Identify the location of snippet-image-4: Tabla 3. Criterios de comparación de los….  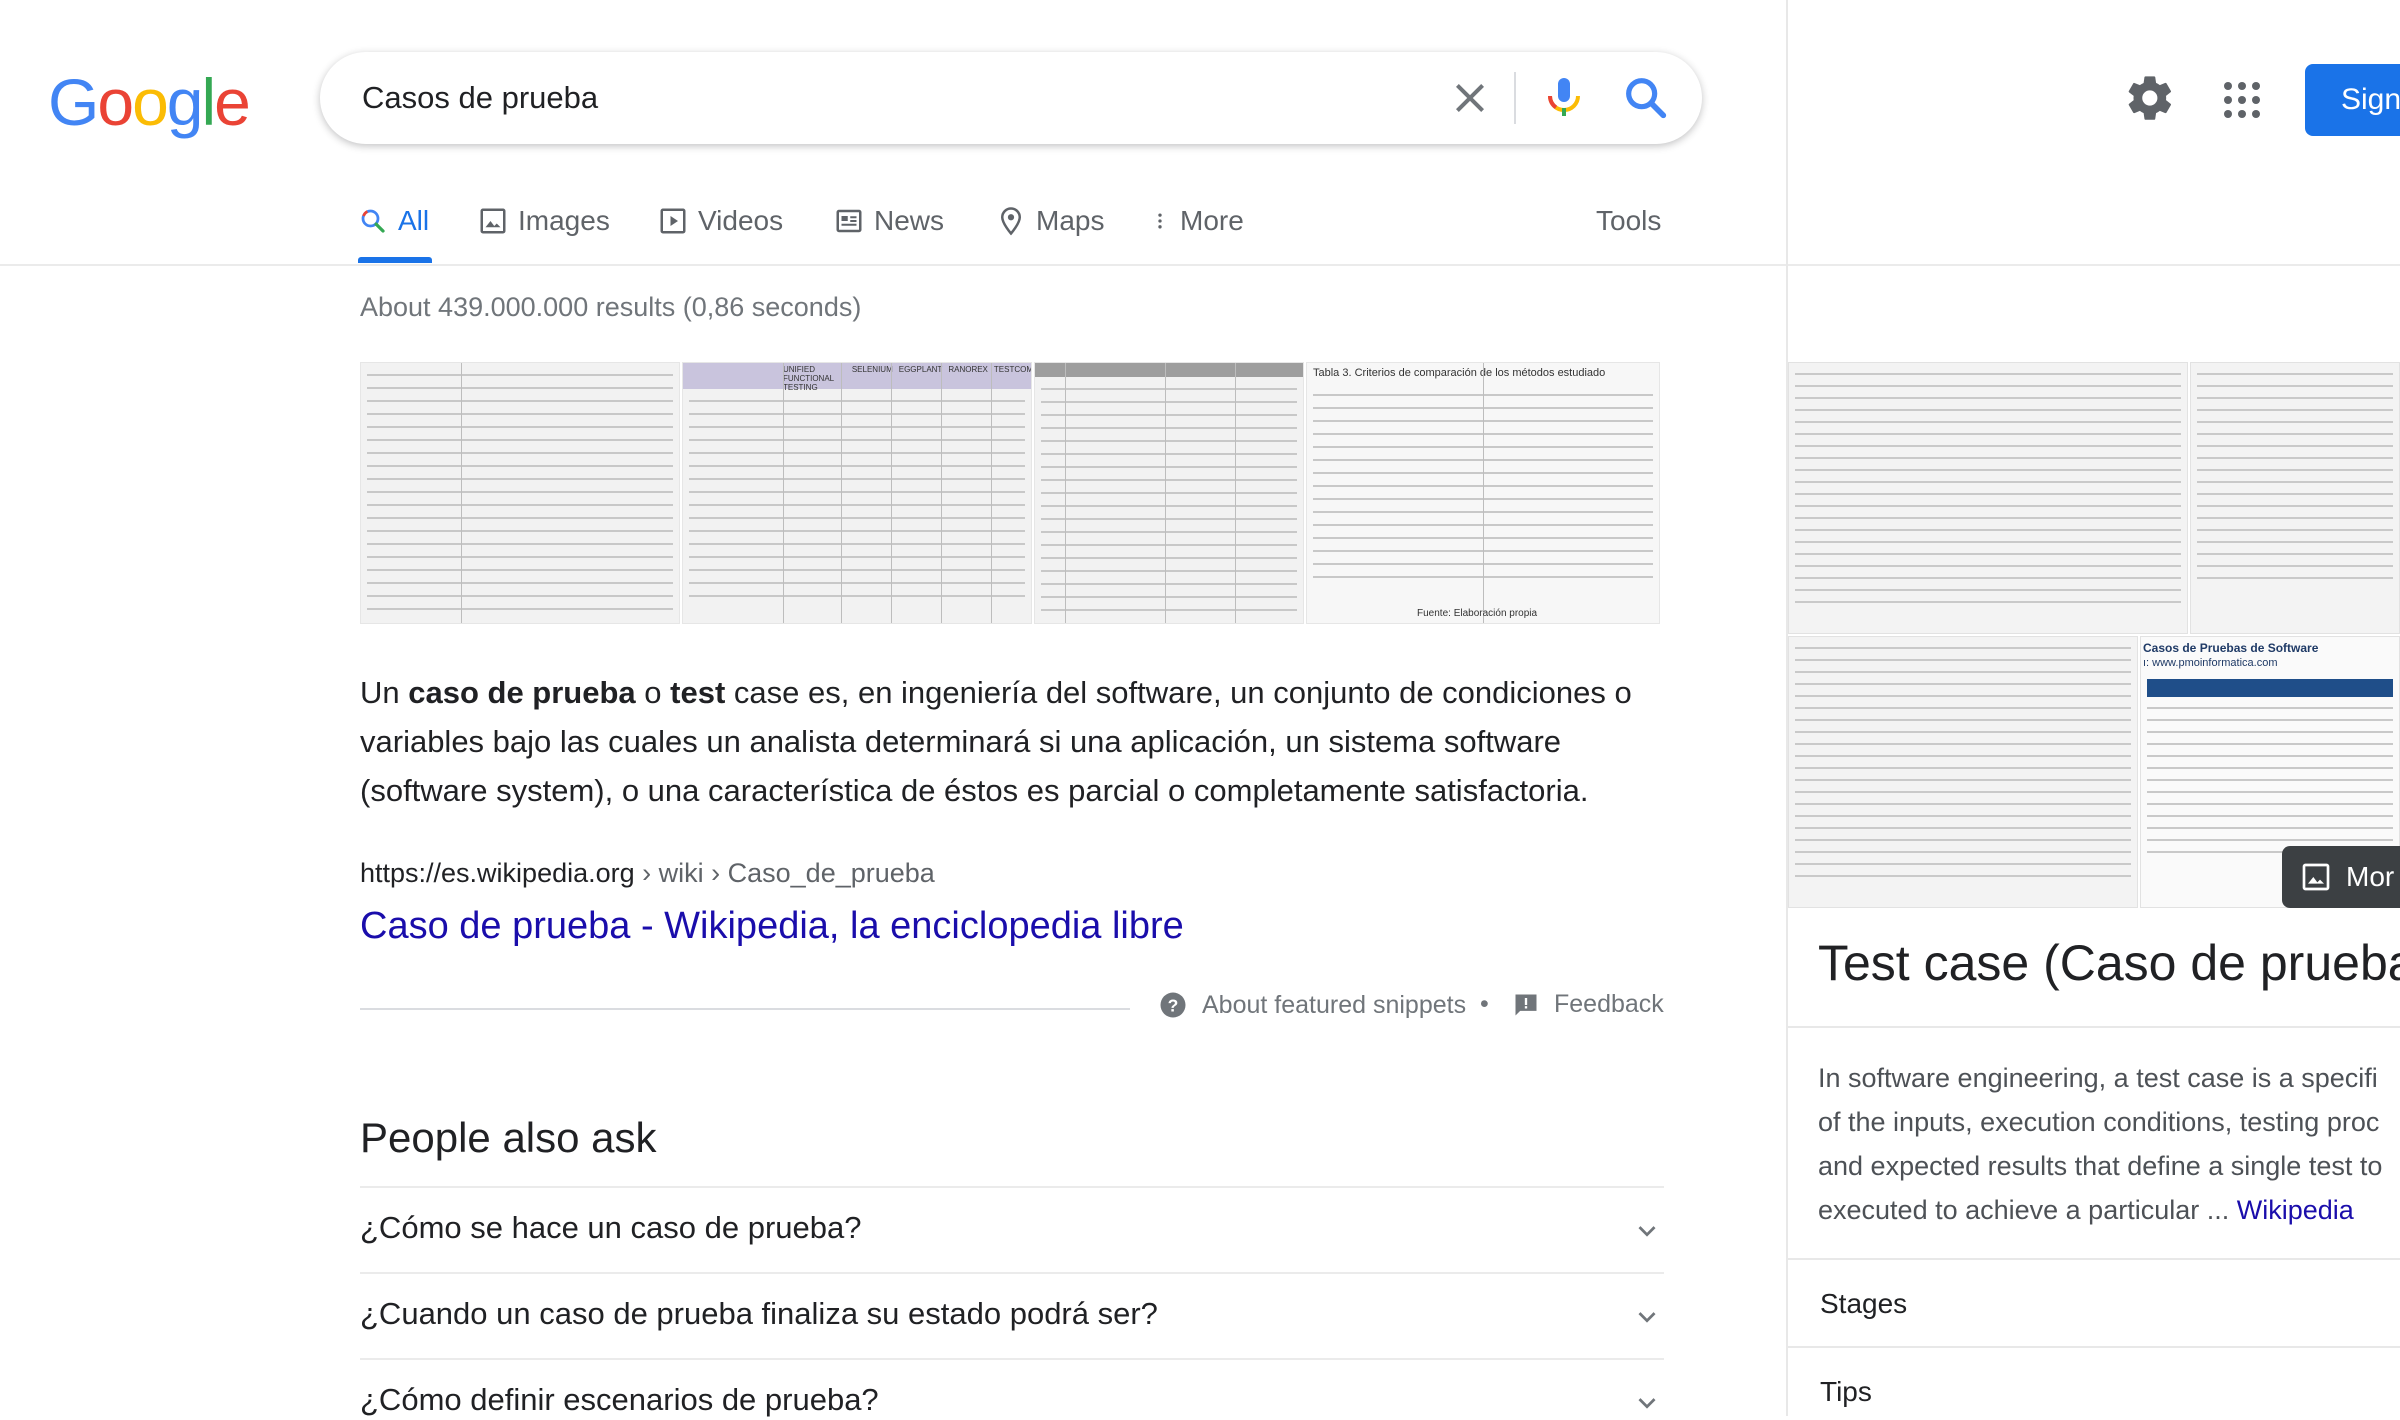
(1483, 493).